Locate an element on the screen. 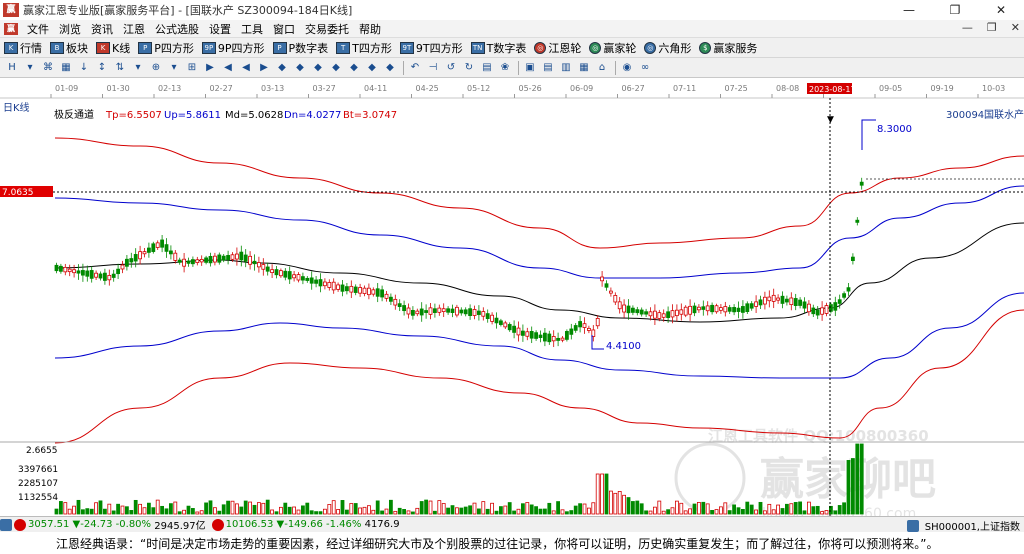  menu-browse: 浏览 is located at coordinates (70, 29).